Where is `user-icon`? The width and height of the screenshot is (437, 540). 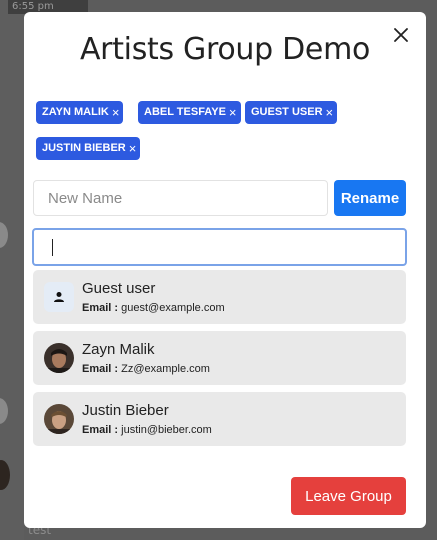 user-icon is located at coordinates (59, 297).